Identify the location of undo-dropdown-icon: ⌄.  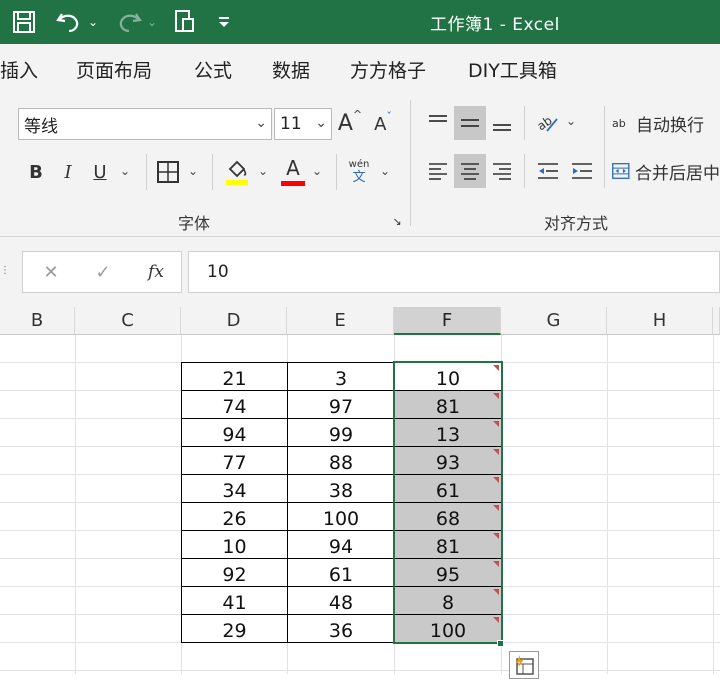
(93, 22).